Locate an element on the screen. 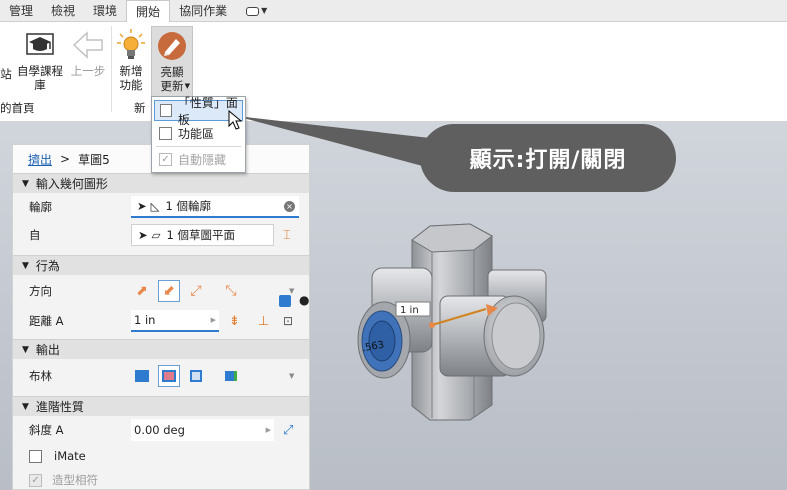  distance-input: 1 in ▶ is located at coordinates (175, 321).